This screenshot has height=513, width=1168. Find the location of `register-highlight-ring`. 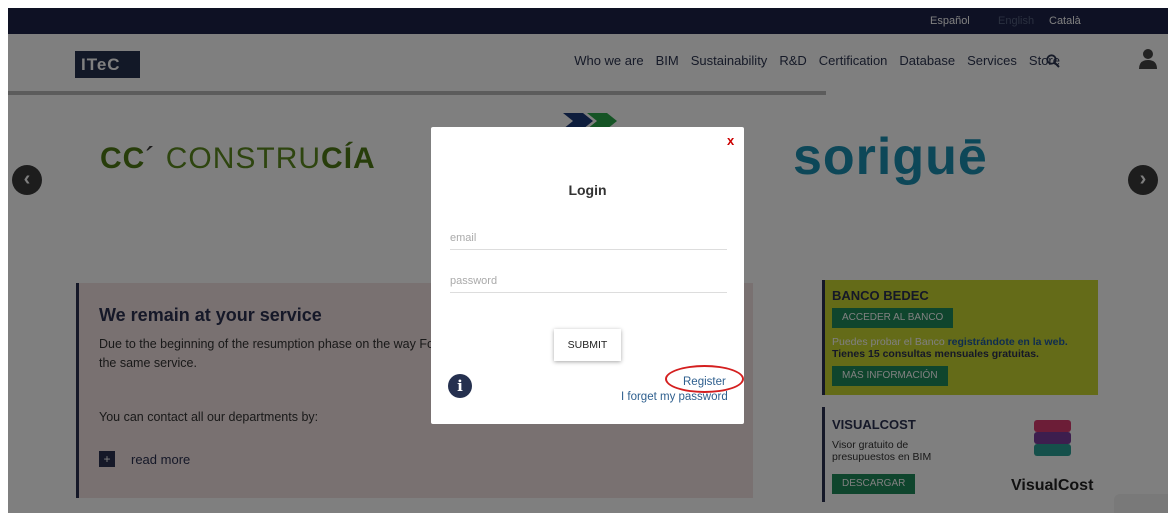

register-highlight-ring is located at coordinates (704, 379).